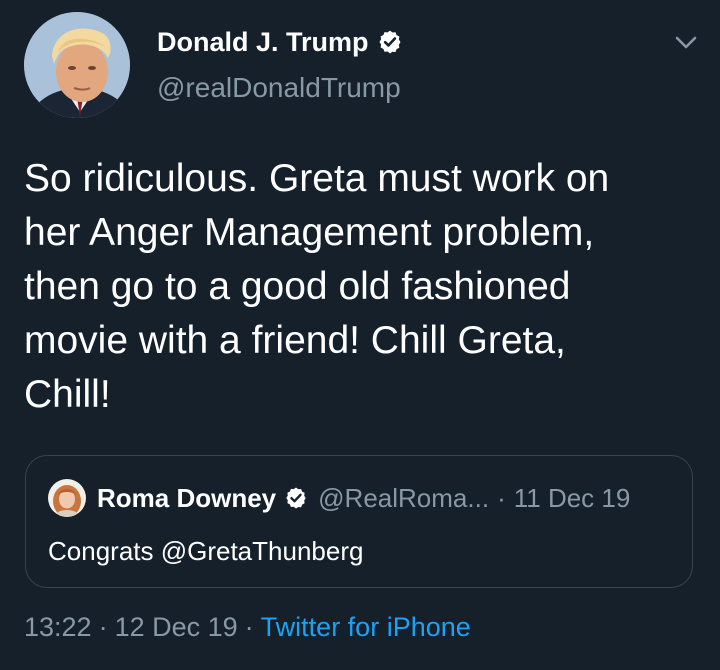 The height and width of the screenshot is (670, 720). I want to click on tweet-time: 13:22, so click(58, 627).